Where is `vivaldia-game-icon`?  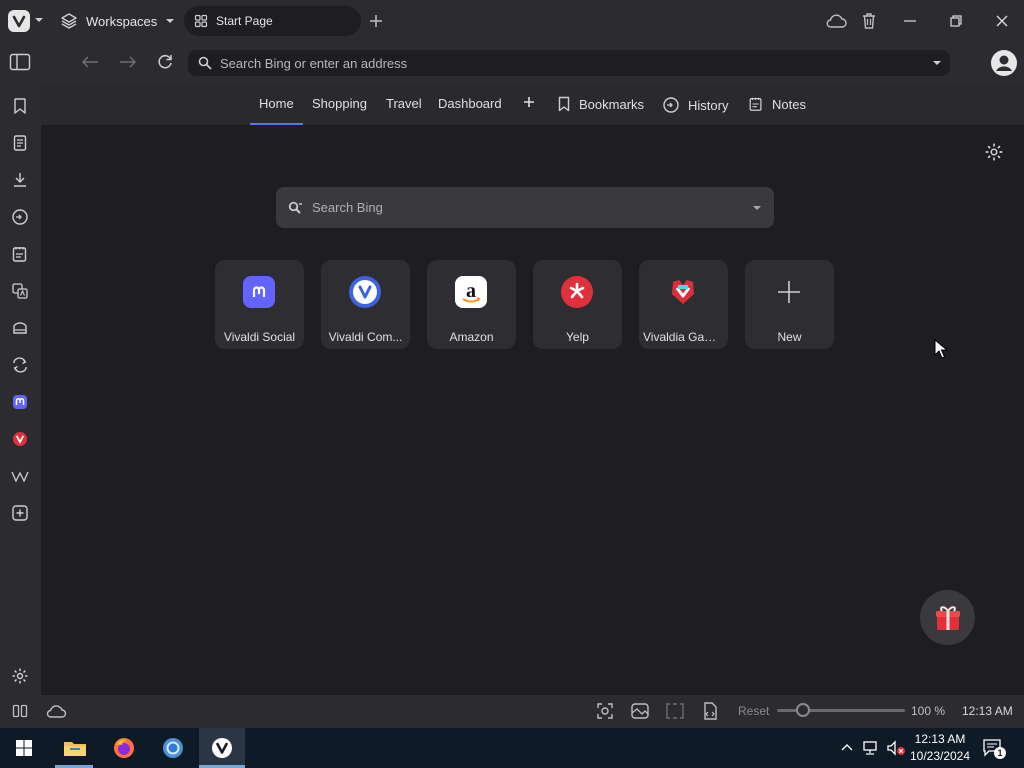
vivaldia-game-icon is located at coordinates (683, 292).